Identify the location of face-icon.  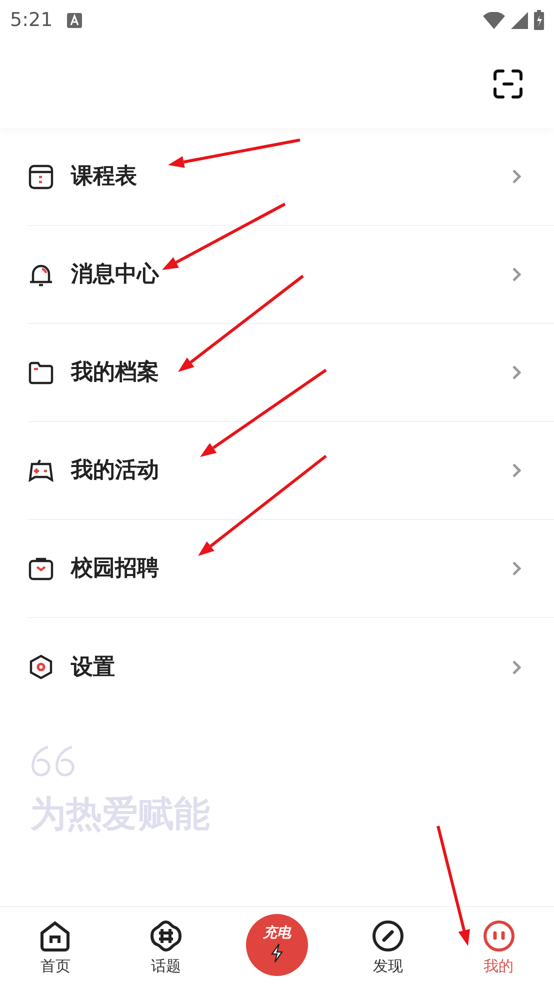
(499, 936).